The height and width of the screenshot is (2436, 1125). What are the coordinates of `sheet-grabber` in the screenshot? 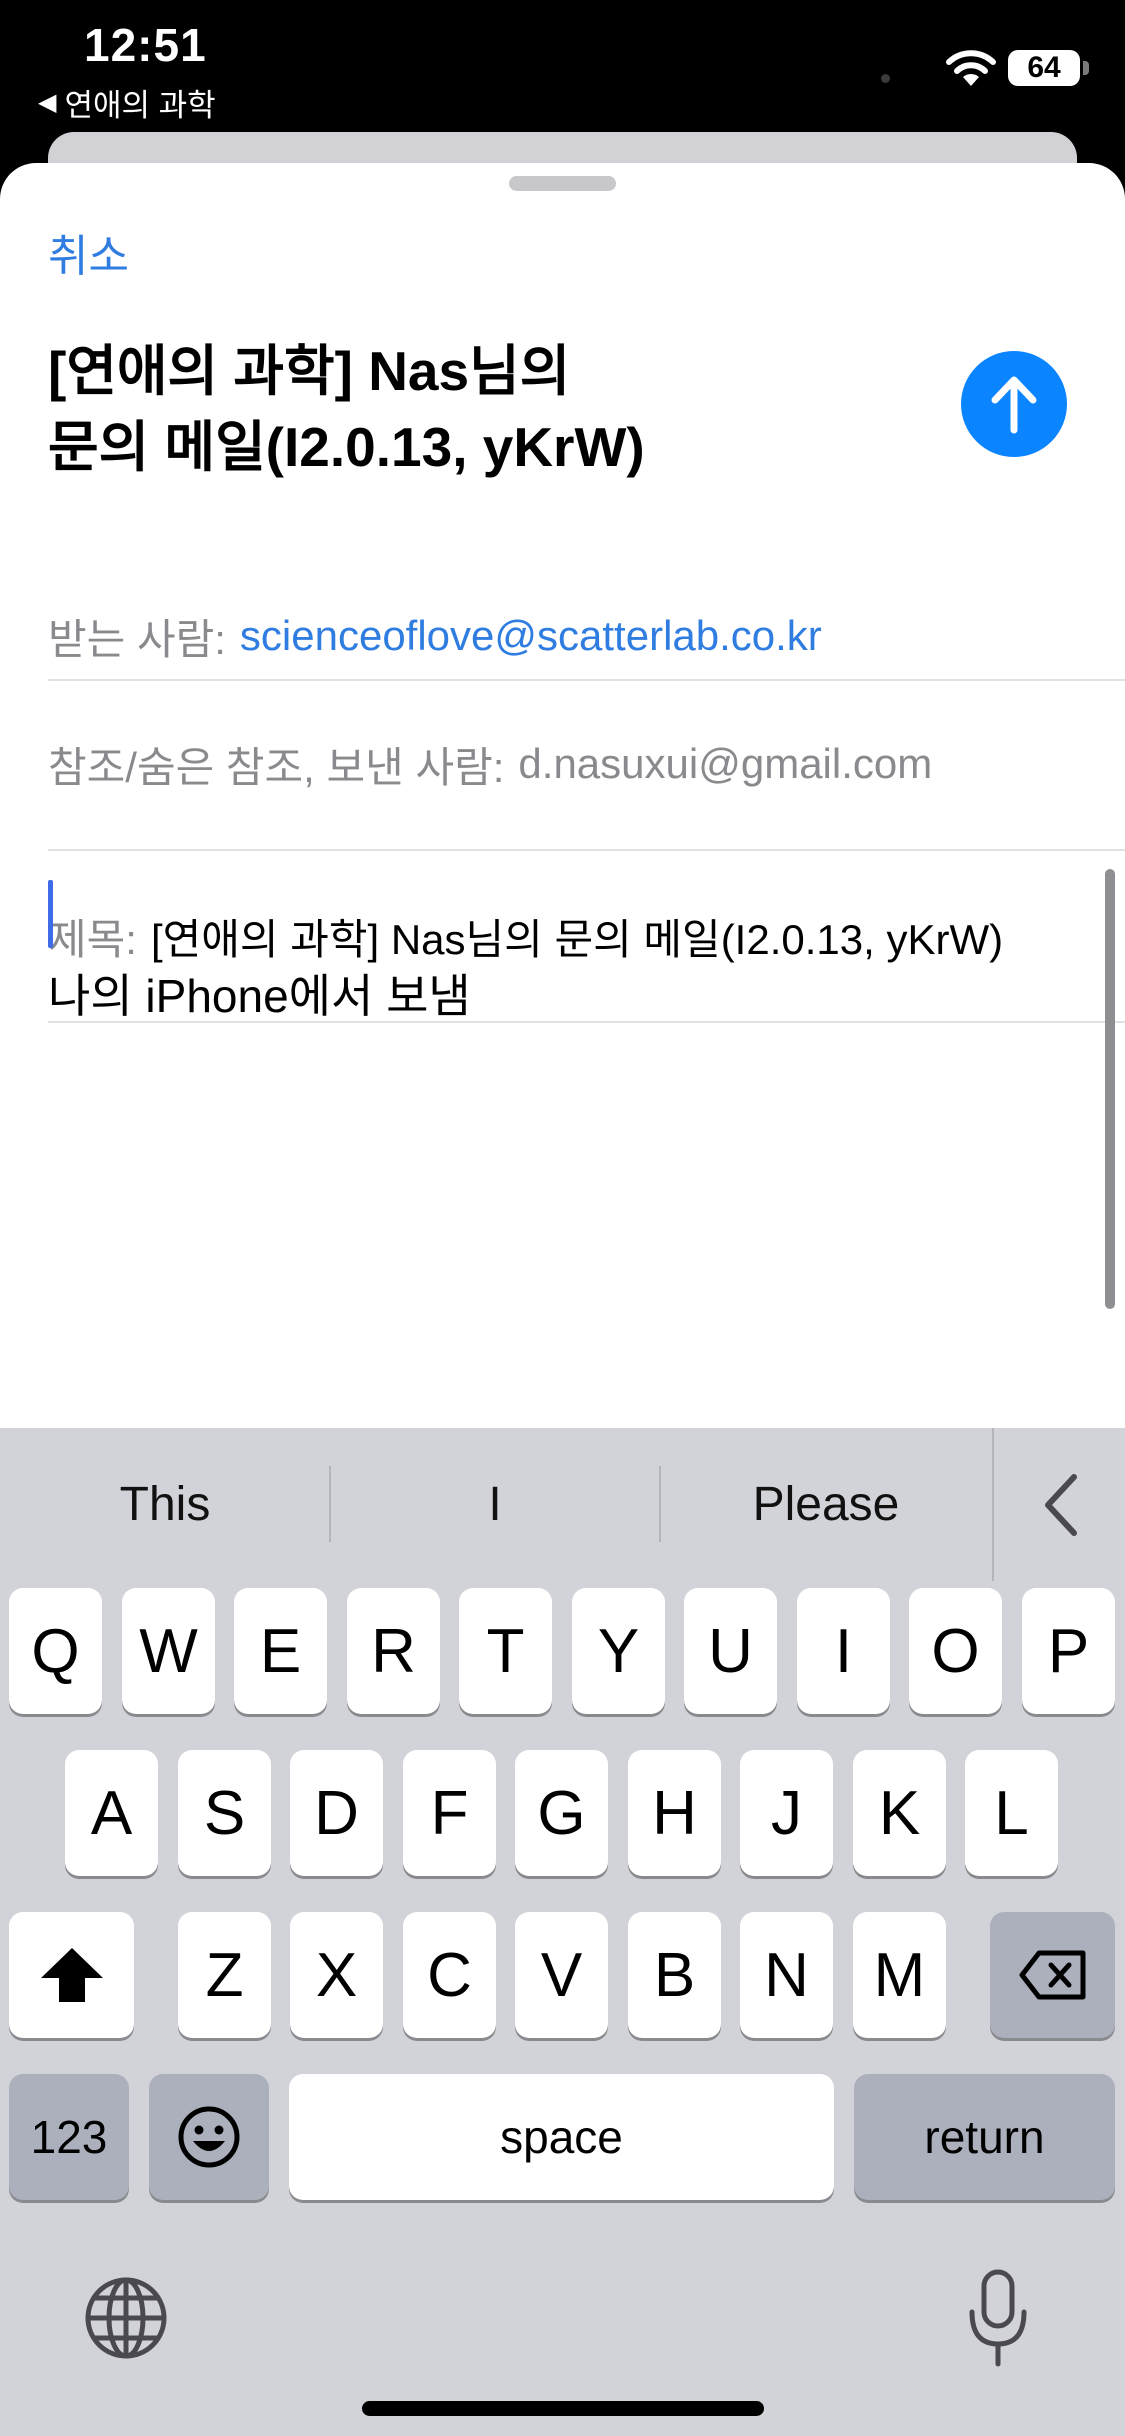 It's located at (562, 183).